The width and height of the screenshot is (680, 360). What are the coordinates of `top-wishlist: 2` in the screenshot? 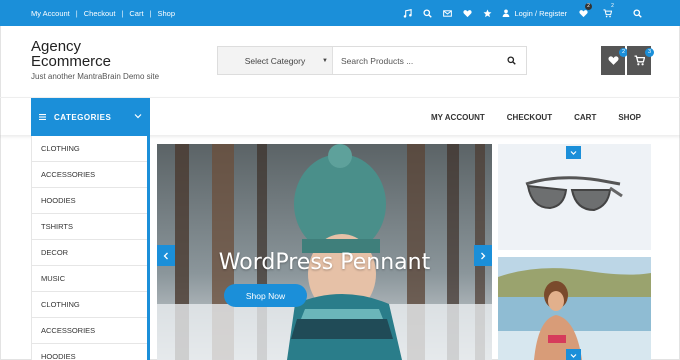 It's located at (585, 10).